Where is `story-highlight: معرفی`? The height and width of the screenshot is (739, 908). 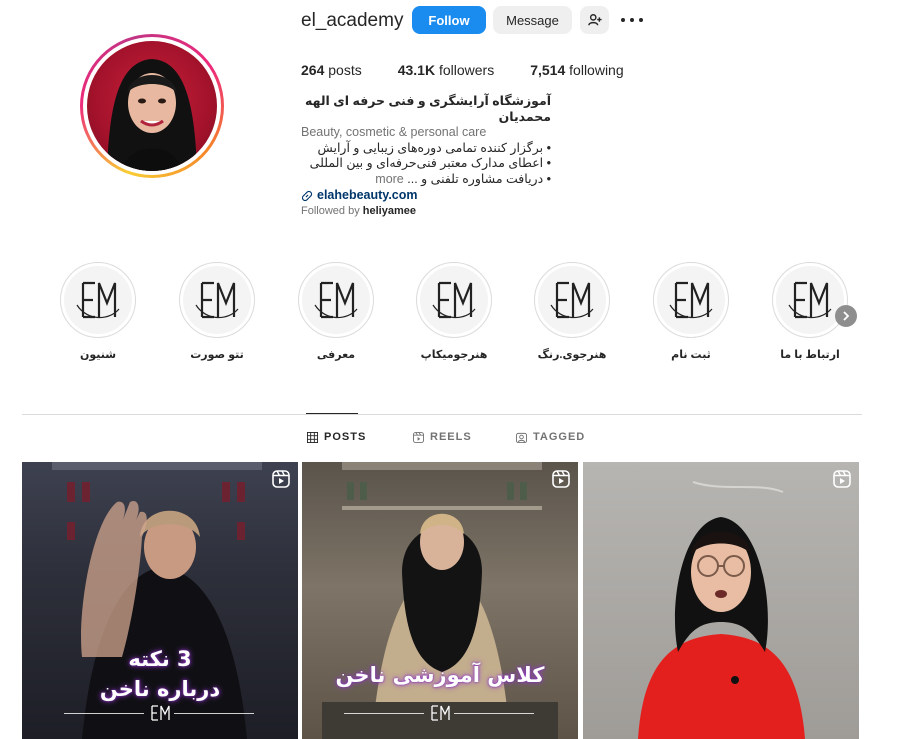
story-highlight: معرفی is located at coordinates (336, 311).